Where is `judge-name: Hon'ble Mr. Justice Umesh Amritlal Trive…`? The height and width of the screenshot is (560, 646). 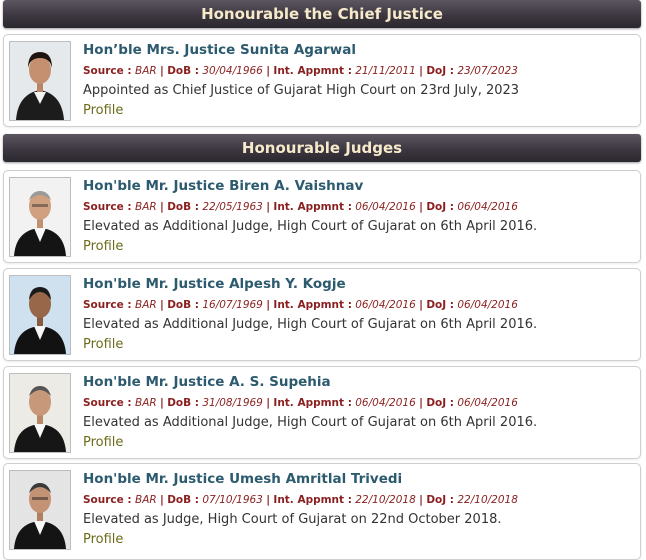
judge-name: Hon'ble Mr. Justice Umesh Amritlal Trive… is located at coordinates (243, 479).